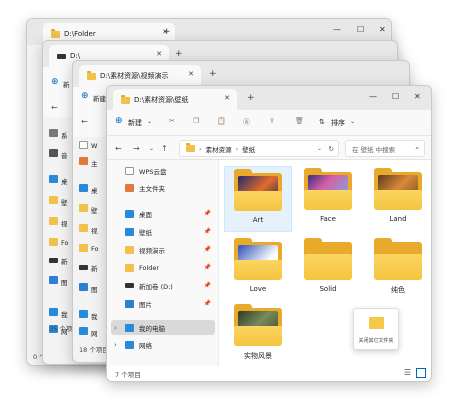  I want to click on nav-item-my-computer: › 我的电脑, so click(163, 327).